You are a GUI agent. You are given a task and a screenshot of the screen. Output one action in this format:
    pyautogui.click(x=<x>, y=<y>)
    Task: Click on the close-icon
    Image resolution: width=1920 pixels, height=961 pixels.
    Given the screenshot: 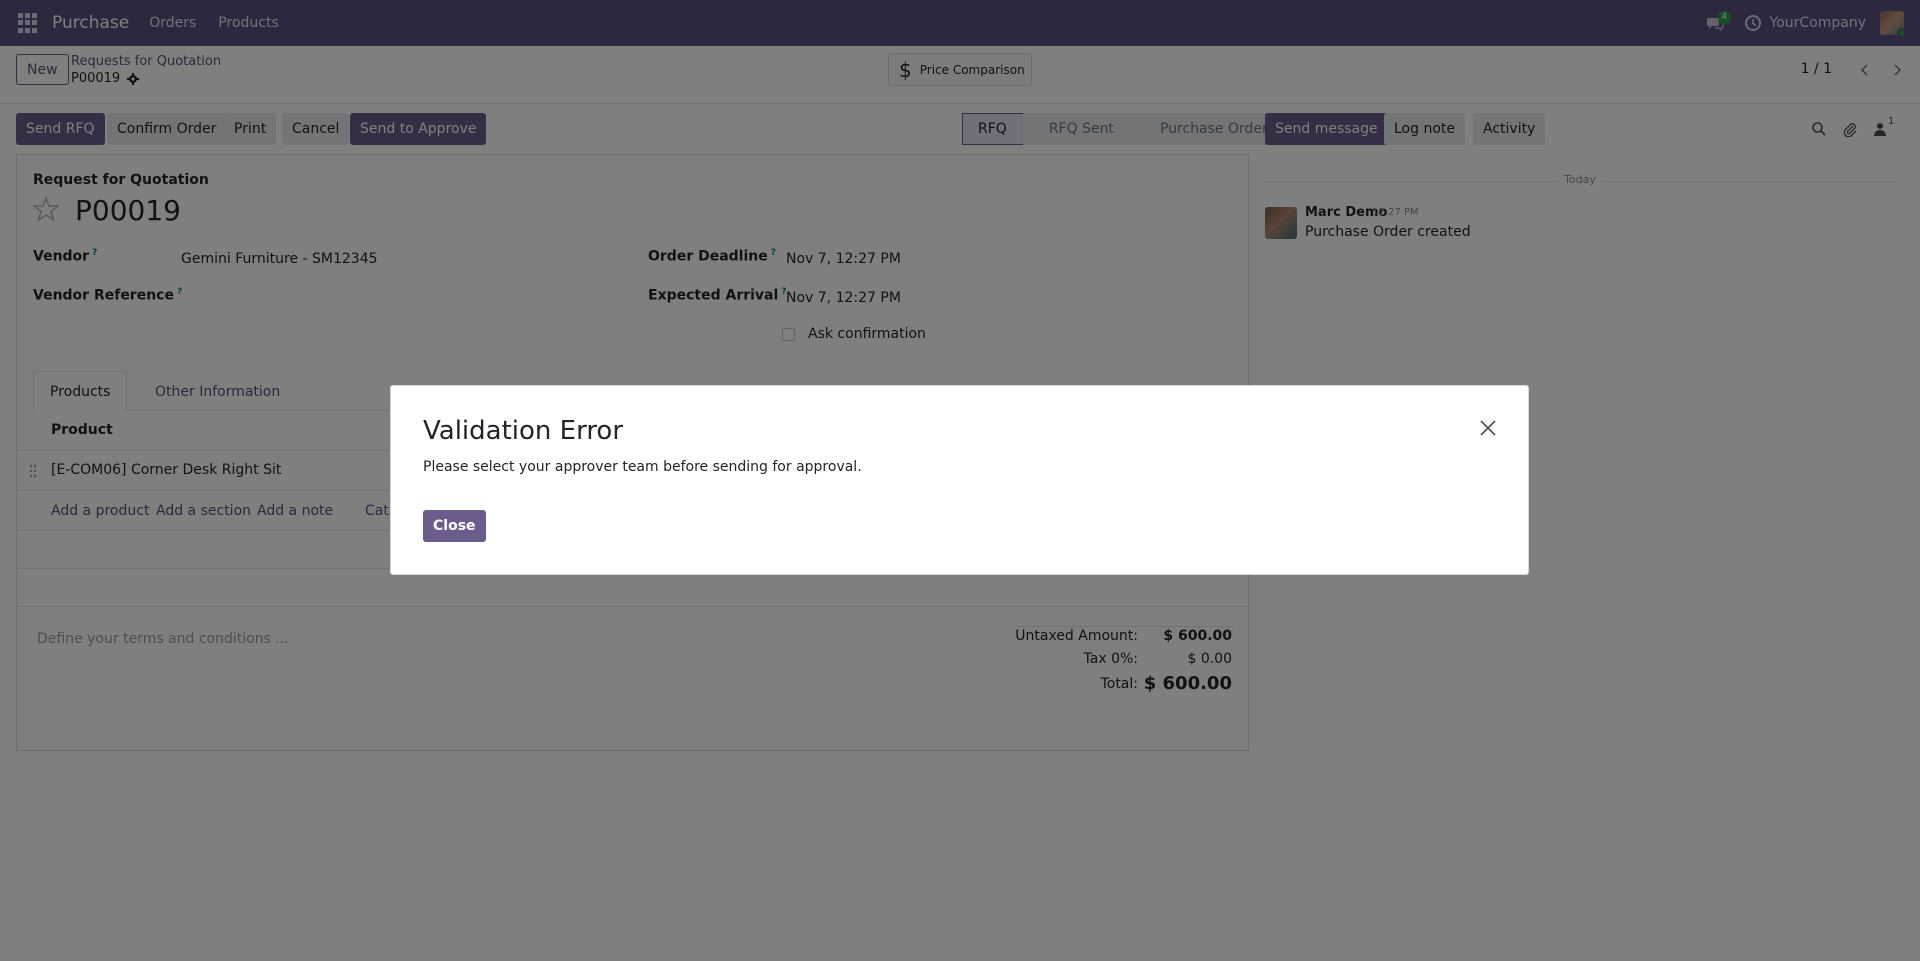 What is the action you would take?
    pyautogui.click(x=1488, y=428)
    